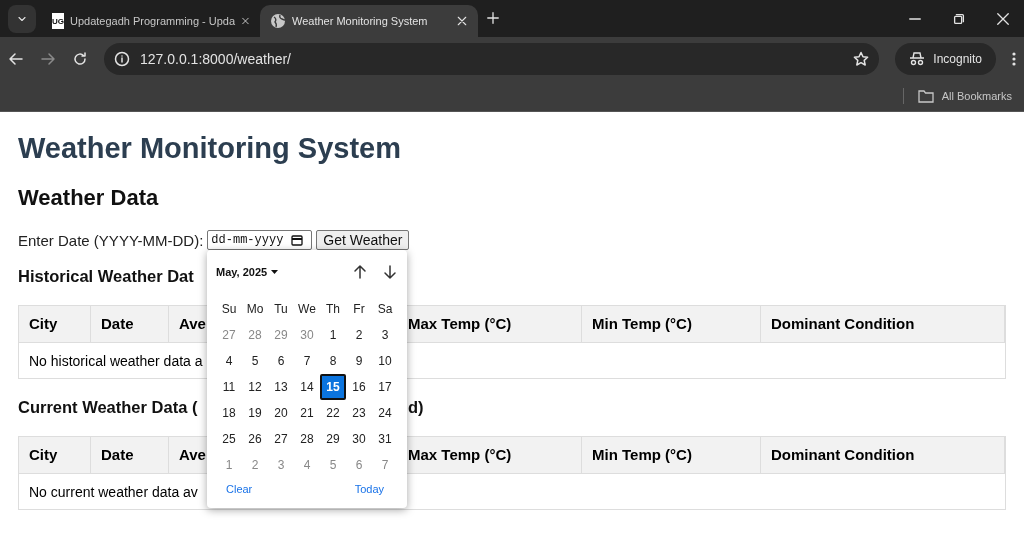 This screenshot has height=548, width=1024. Describe the element at coordinates (307, 387) in the screenshot. I see `calendar-day: 14` at that location.